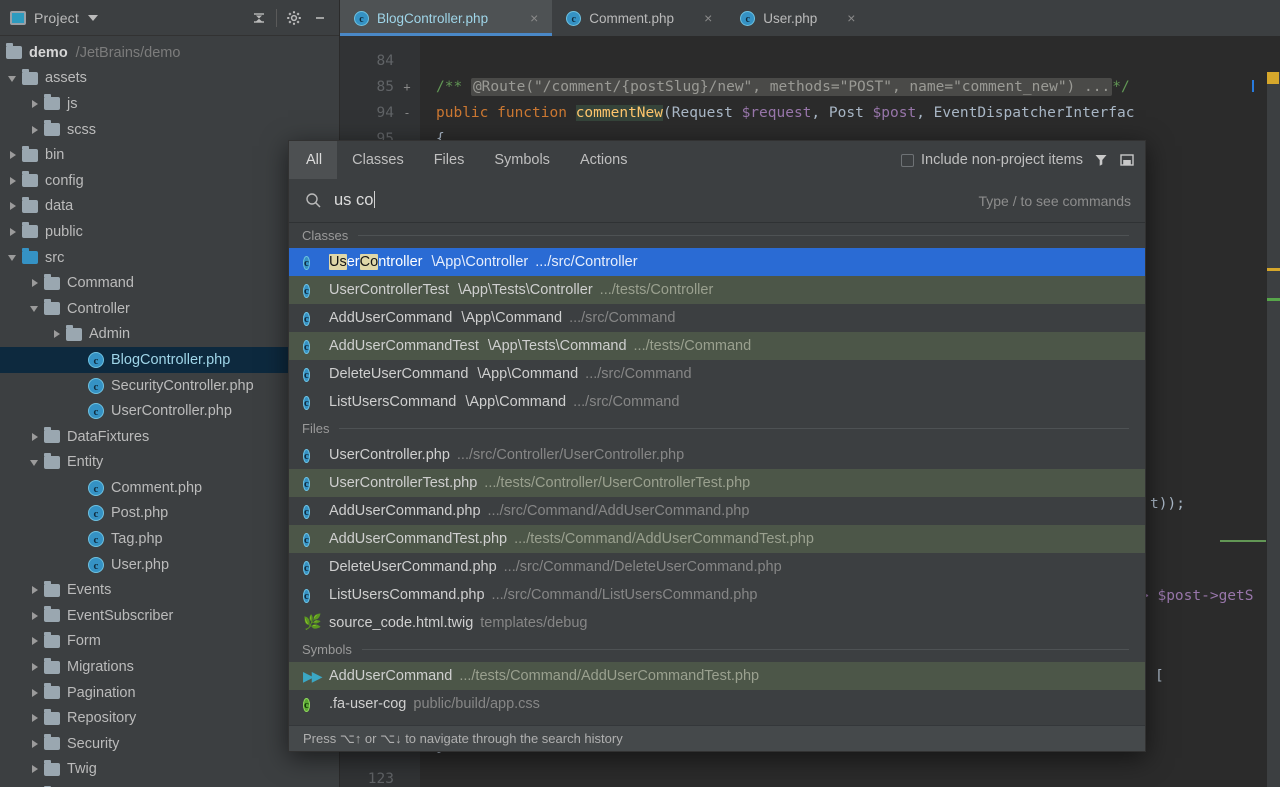  What do you see at coordinates (407, 87) in the screenshot?
I see `code-fold-toggle: +` at bounding box center [407, 87].